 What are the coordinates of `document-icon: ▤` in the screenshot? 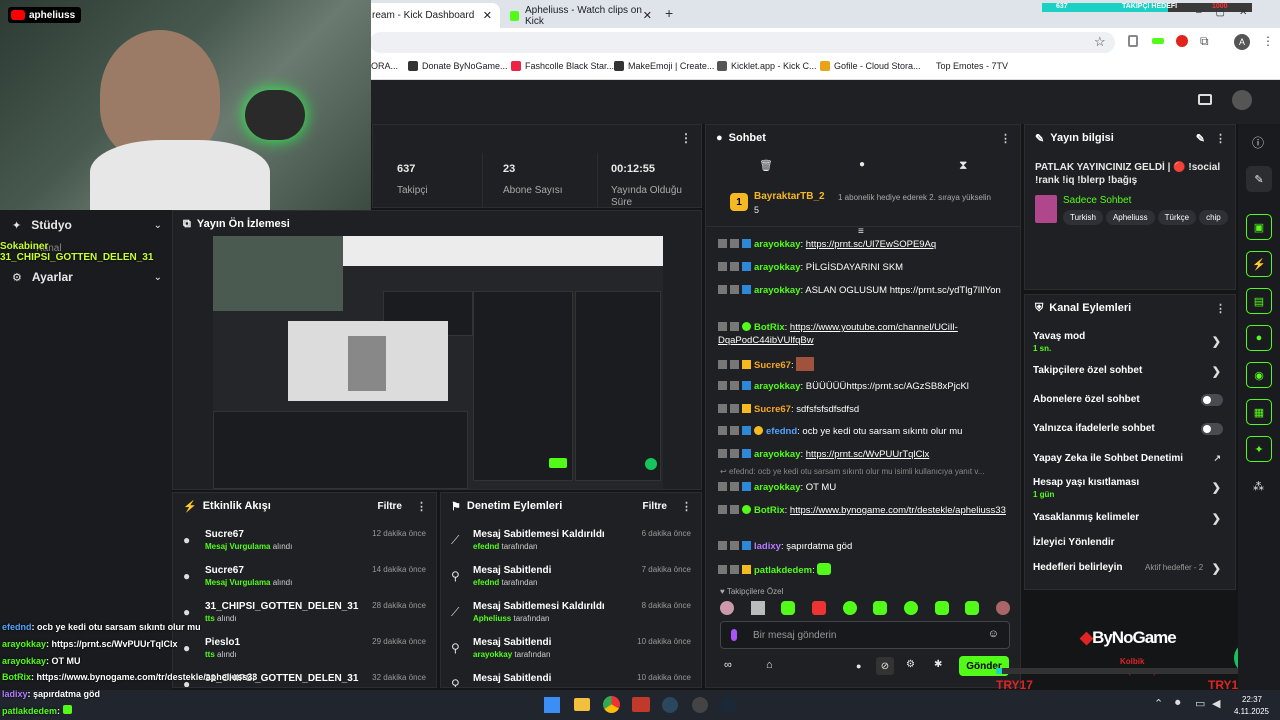 It's located at (1259, 301).